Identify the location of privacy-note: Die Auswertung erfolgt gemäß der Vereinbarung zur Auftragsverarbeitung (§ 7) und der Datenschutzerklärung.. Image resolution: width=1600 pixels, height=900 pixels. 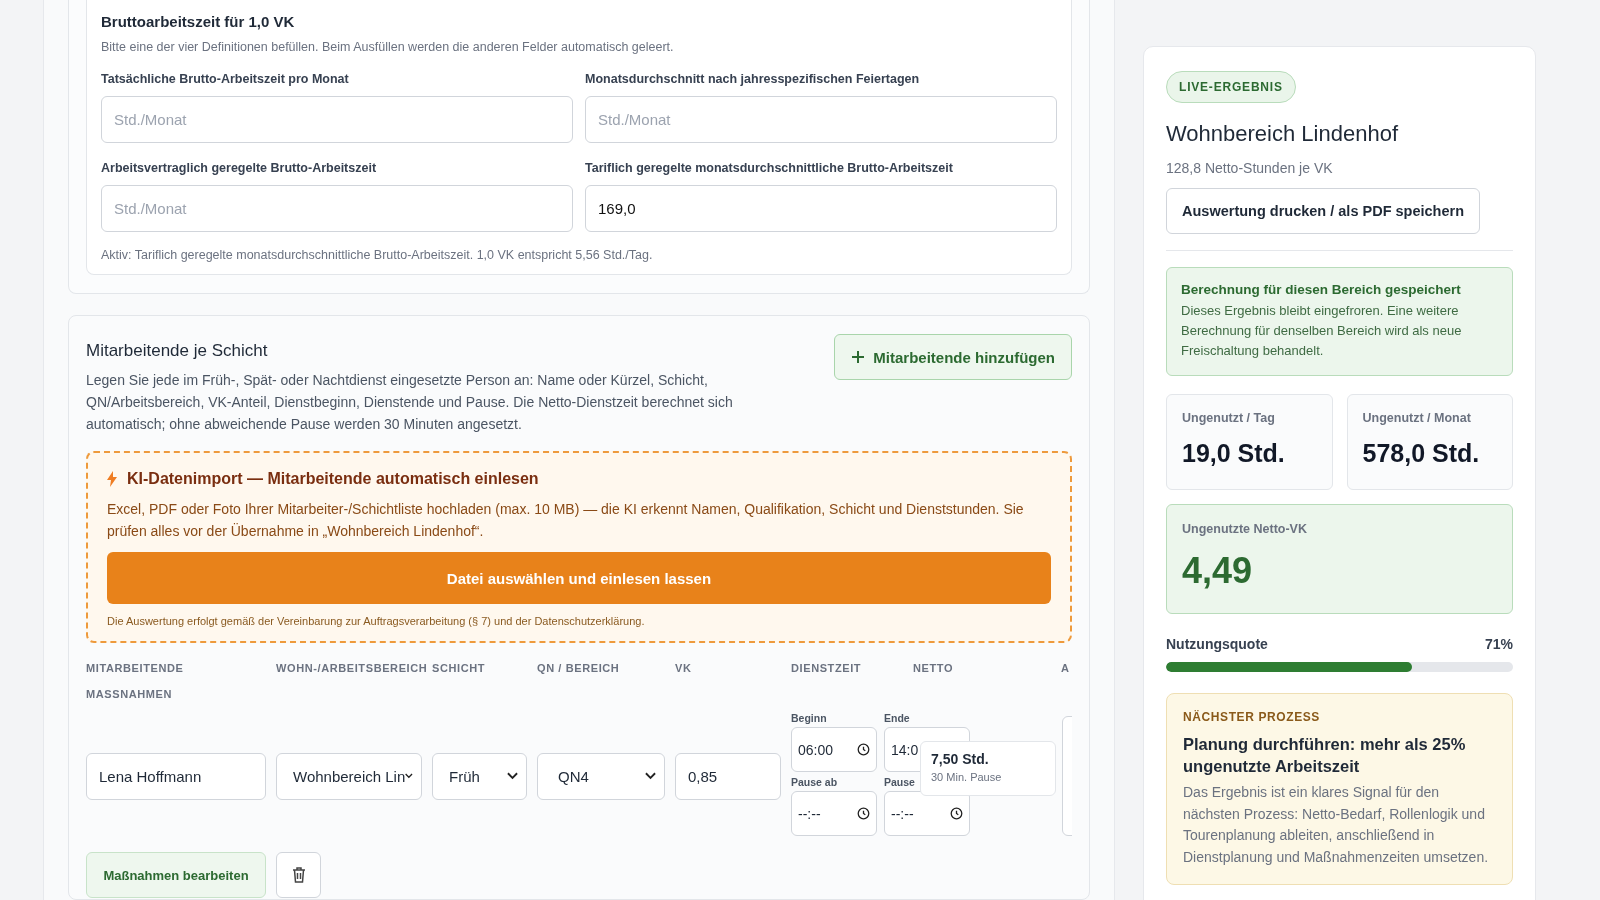
(376, 621).